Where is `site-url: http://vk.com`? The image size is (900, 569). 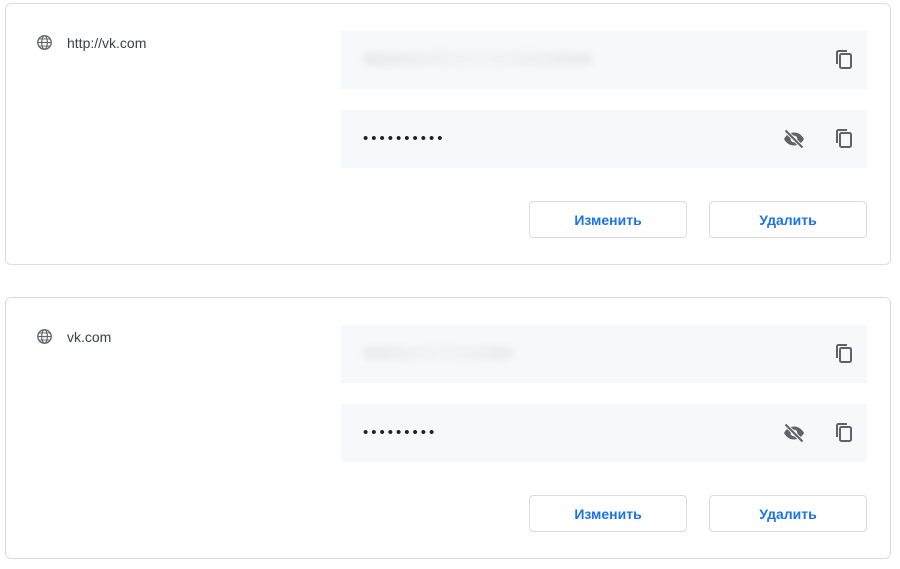 site-url: http://vk.com is located at coordinates (106, 43).